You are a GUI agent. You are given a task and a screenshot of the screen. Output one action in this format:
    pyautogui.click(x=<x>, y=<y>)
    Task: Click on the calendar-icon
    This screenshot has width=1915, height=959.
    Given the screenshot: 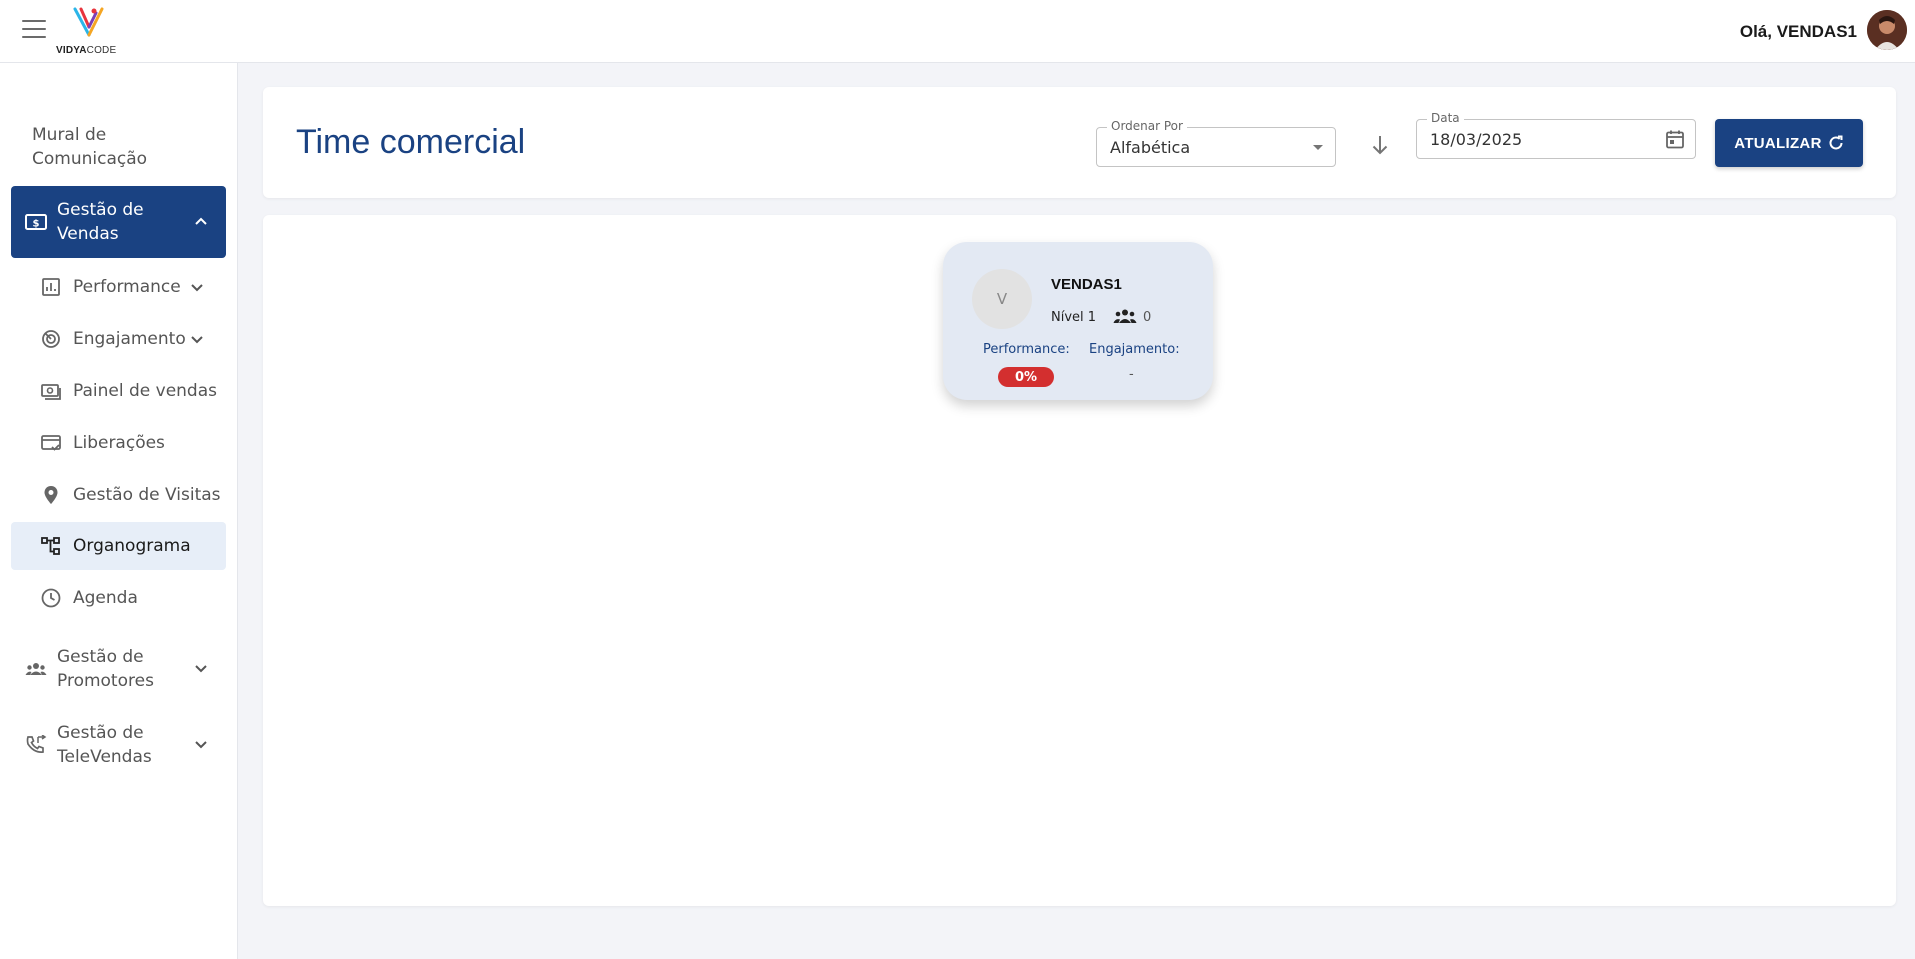 What is the action you would take?
    pyautogui.click(x=1675, y=139)
    